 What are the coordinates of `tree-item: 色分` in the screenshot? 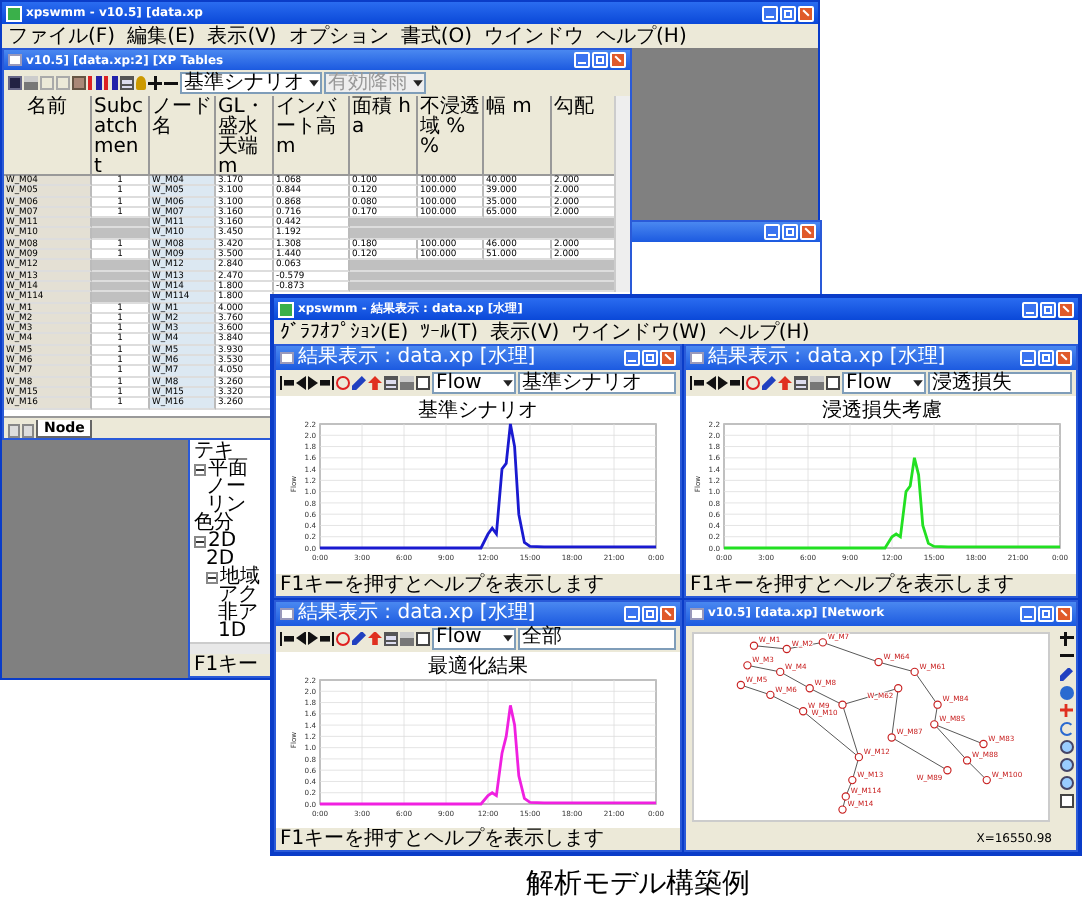 It's located at (214, 523).